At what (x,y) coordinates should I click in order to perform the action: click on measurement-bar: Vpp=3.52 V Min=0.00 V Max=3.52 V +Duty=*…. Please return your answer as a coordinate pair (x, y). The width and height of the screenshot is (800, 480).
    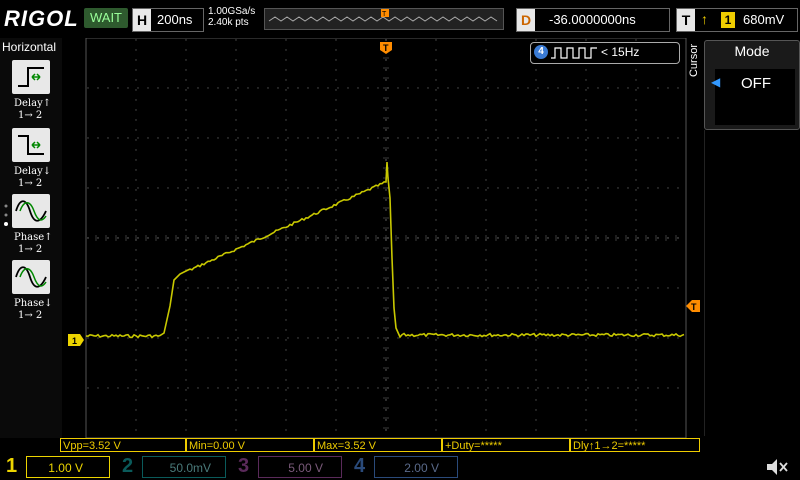
    Looking at the image, I should click on (380, 446).